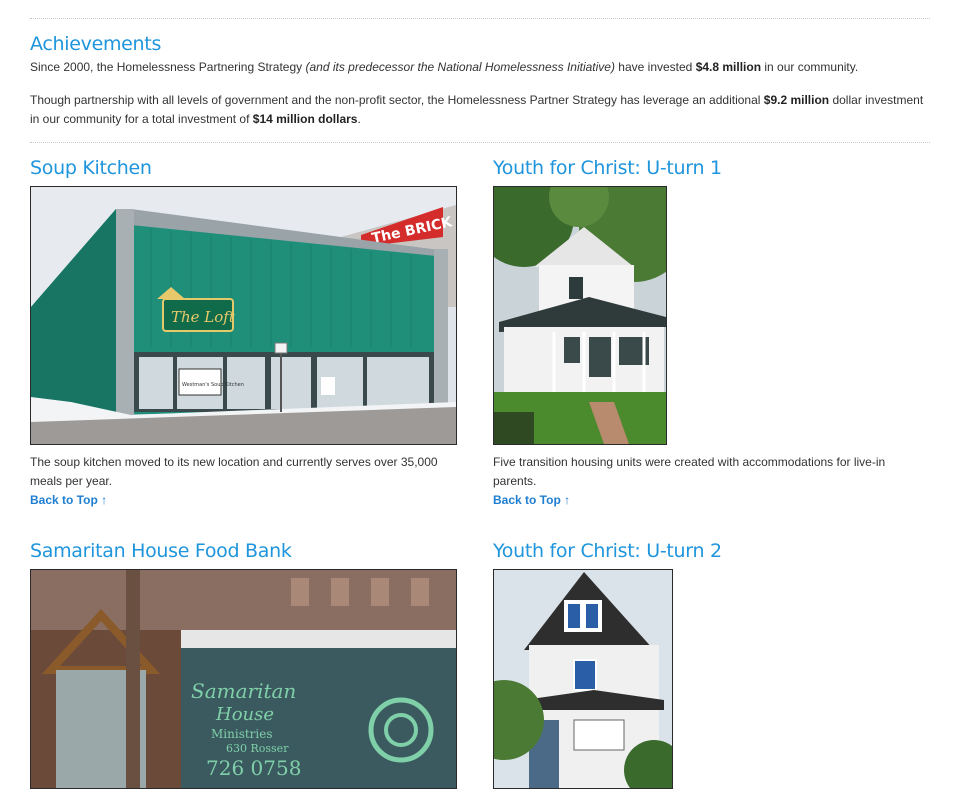  What do you see at coordinates (580, 315) in the screenshot?
I see `u-turn-1-photo` at bounding box center [580, 315].